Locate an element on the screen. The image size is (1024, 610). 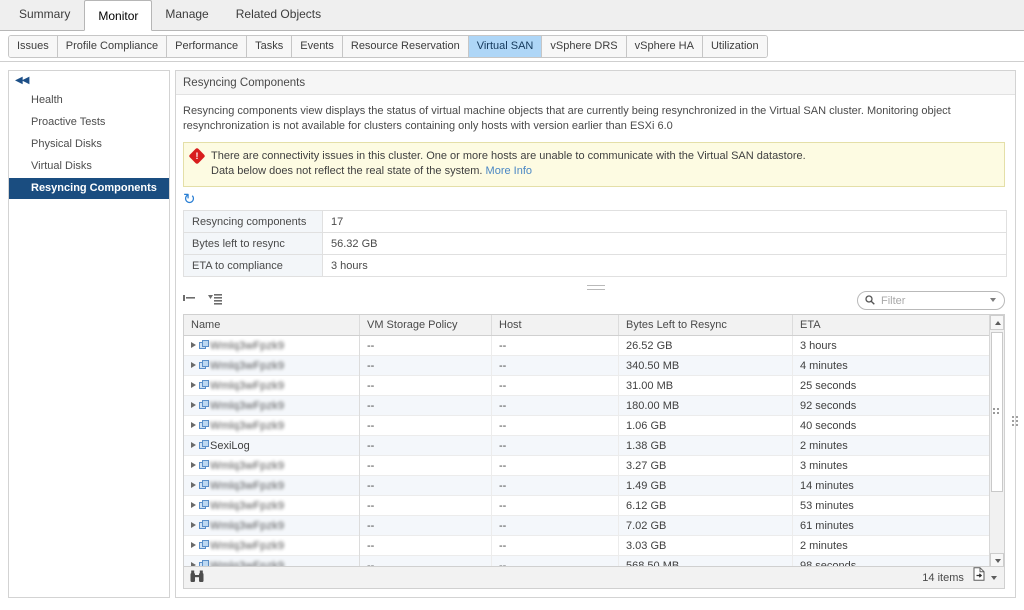
grid-vertical-scrollbar is located at coordinates (996, 440).